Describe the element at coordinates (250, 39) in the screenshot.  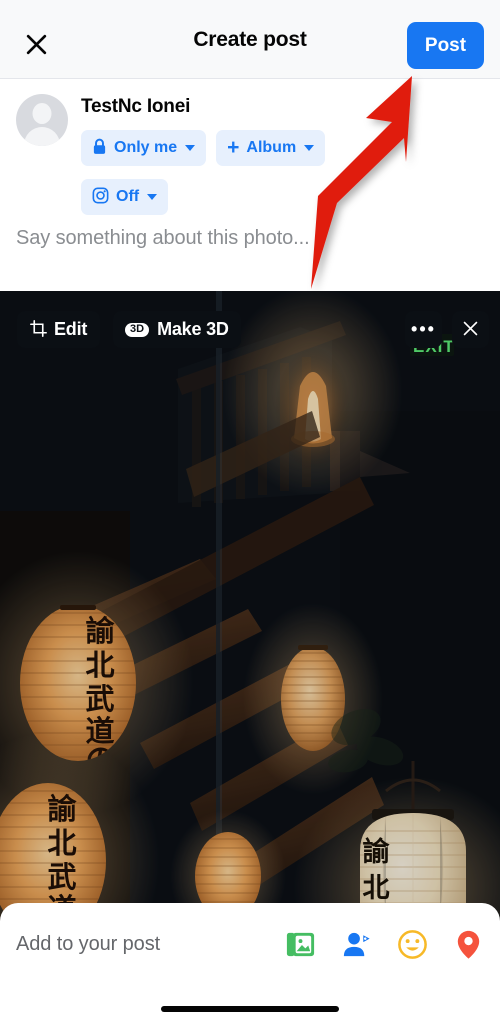
I see `app-header: Create post Post` at that location.